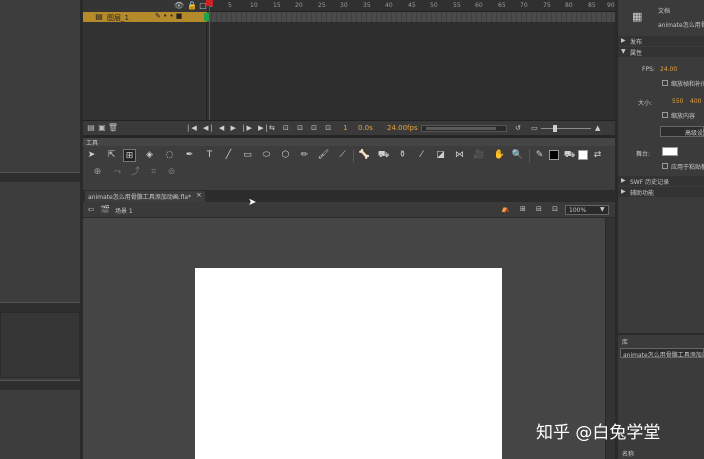  I want to click on lasso-tool-icon: ◌, so click(169, 155).